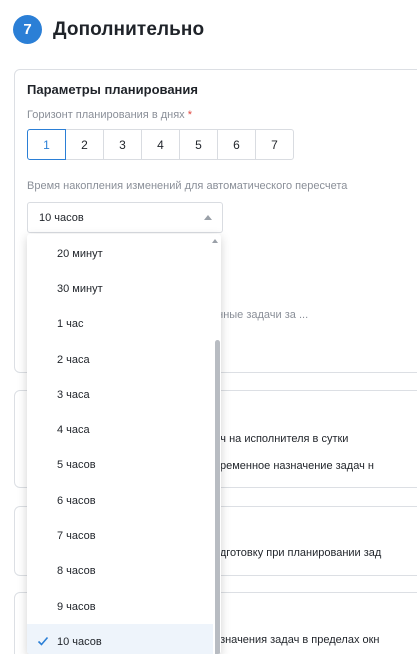 This screenshot has height=654, width=417. Describe the element at coordinates (84, 144) in the screenshot. I see `day-button-2: 2` at that location.